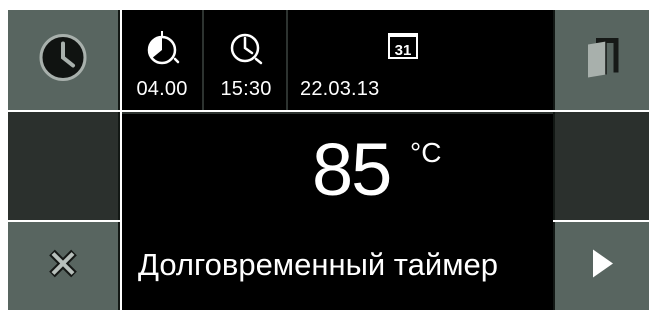 The image size is (657, 315). What do you see at coordinates (64, 166) in the screenshot?
I see `left-empty-slot` at bounding box center [64, 166].